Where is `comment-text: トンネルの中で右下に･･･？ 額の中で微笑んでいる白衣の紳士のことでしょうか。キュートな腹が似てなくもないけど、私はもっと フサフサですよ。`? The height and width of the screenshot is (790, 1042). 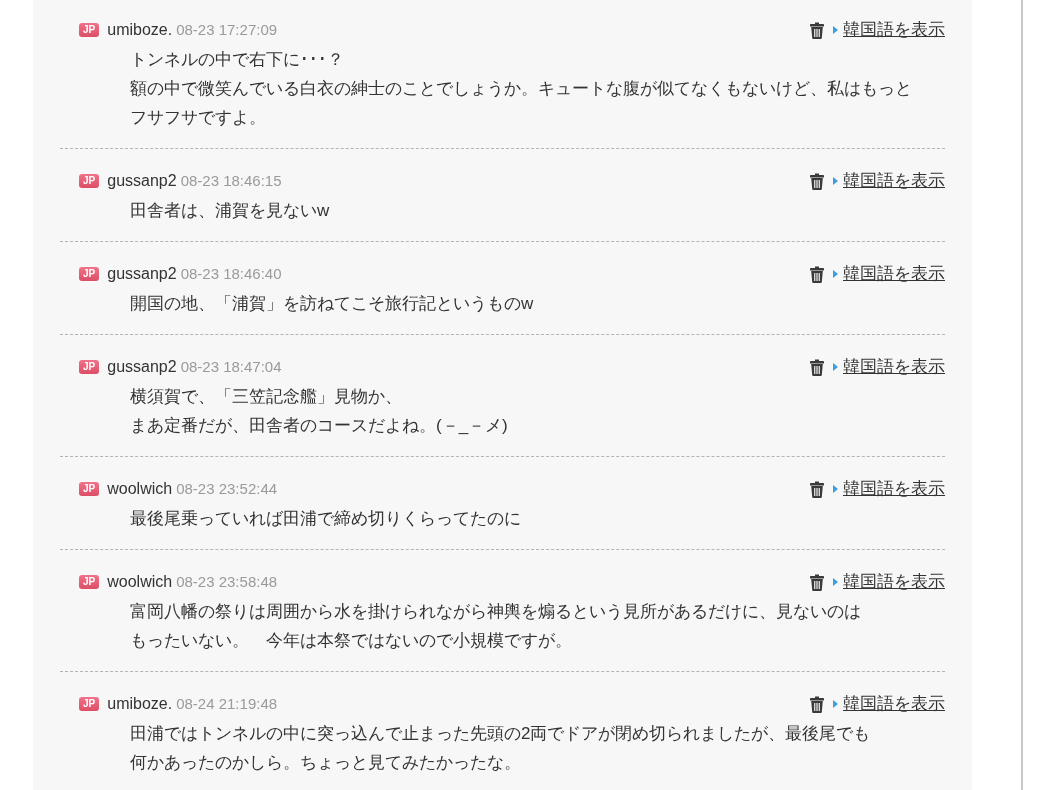 comment-text: トンネルの中で右下に･･･？ 額の中で微笑んでいる白衣の紳士のことでしょうか。キュートな腹が似てなくもないけど、私はもっと フサフサですよ。 is located at coordinates (521, 89).